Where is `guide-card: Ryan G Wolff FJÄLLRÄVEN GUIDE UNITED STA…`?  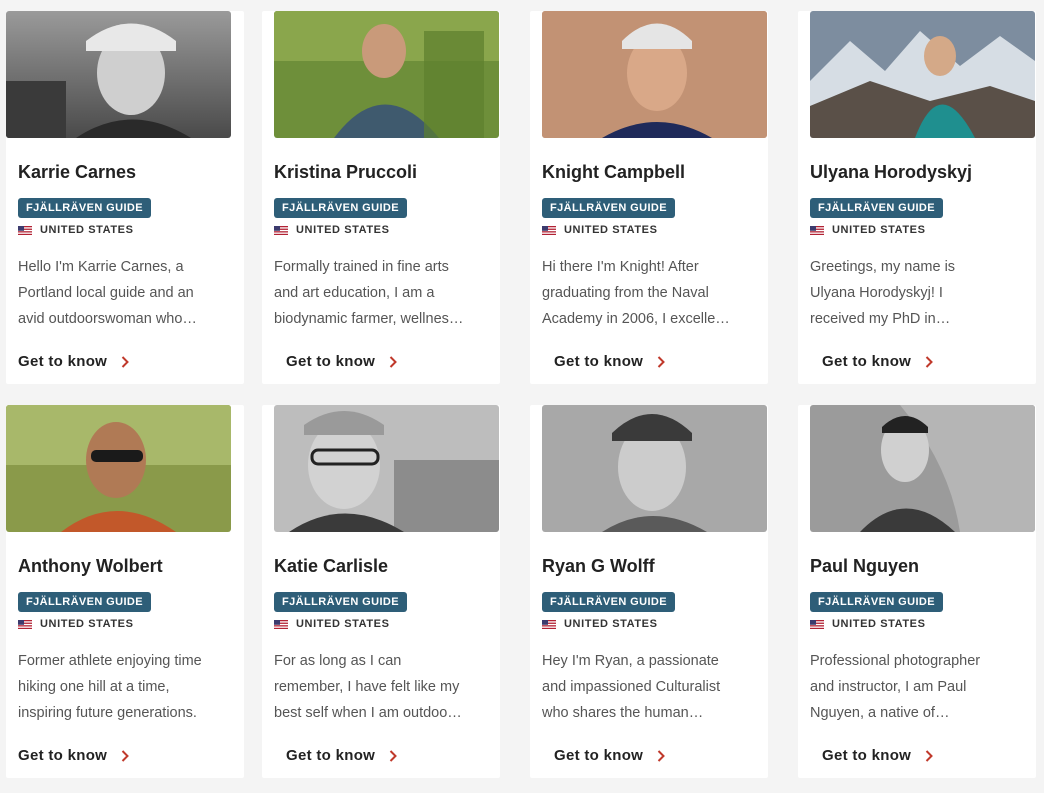
guide-card: Ryan G Wolff FJÄLLRÄVEN GUIDE UNITED STA… is located at coordinates (649, 591).